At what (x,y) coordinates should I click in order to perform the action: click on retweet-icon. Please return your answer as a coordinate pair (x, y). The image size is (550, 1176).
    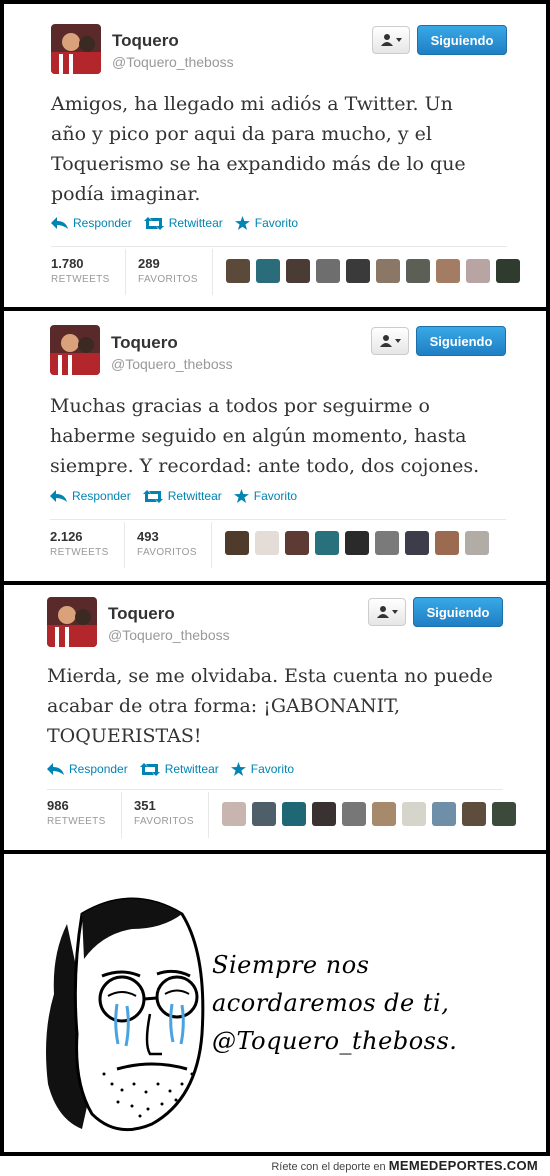
    Looking at the image, I should click on (153, 223).